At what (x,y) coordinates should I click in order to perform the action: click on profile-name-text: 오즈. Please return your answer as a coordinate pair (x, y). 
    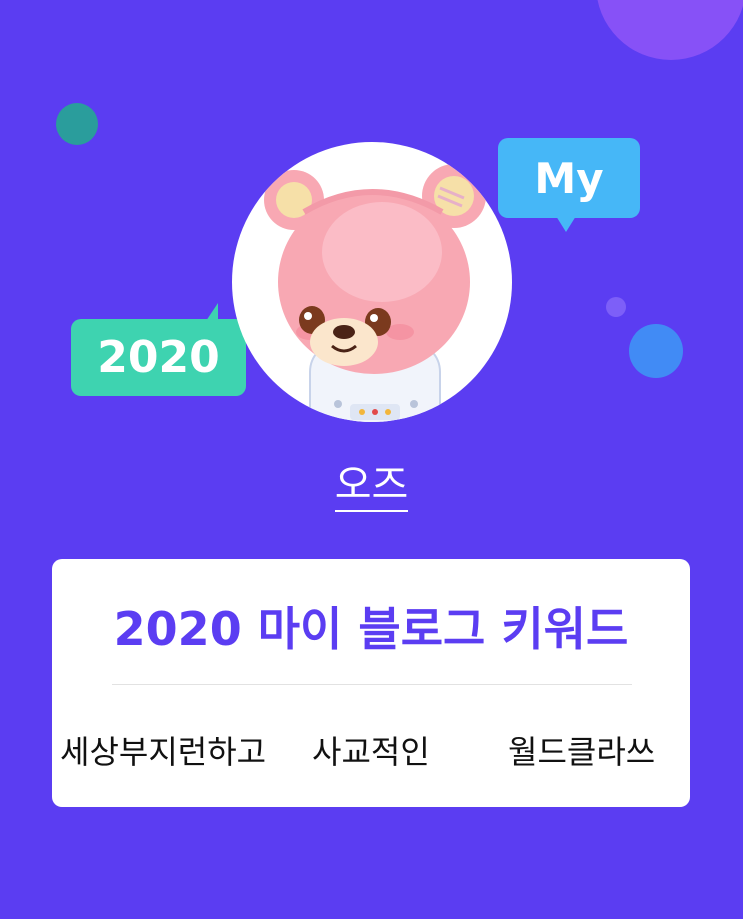
    Looking at the image, I should click on (371, 487).